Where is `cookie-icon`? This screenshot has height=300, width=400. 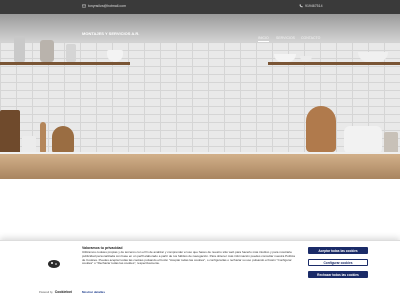
cookie-icon is located at coordinates (54, 264).